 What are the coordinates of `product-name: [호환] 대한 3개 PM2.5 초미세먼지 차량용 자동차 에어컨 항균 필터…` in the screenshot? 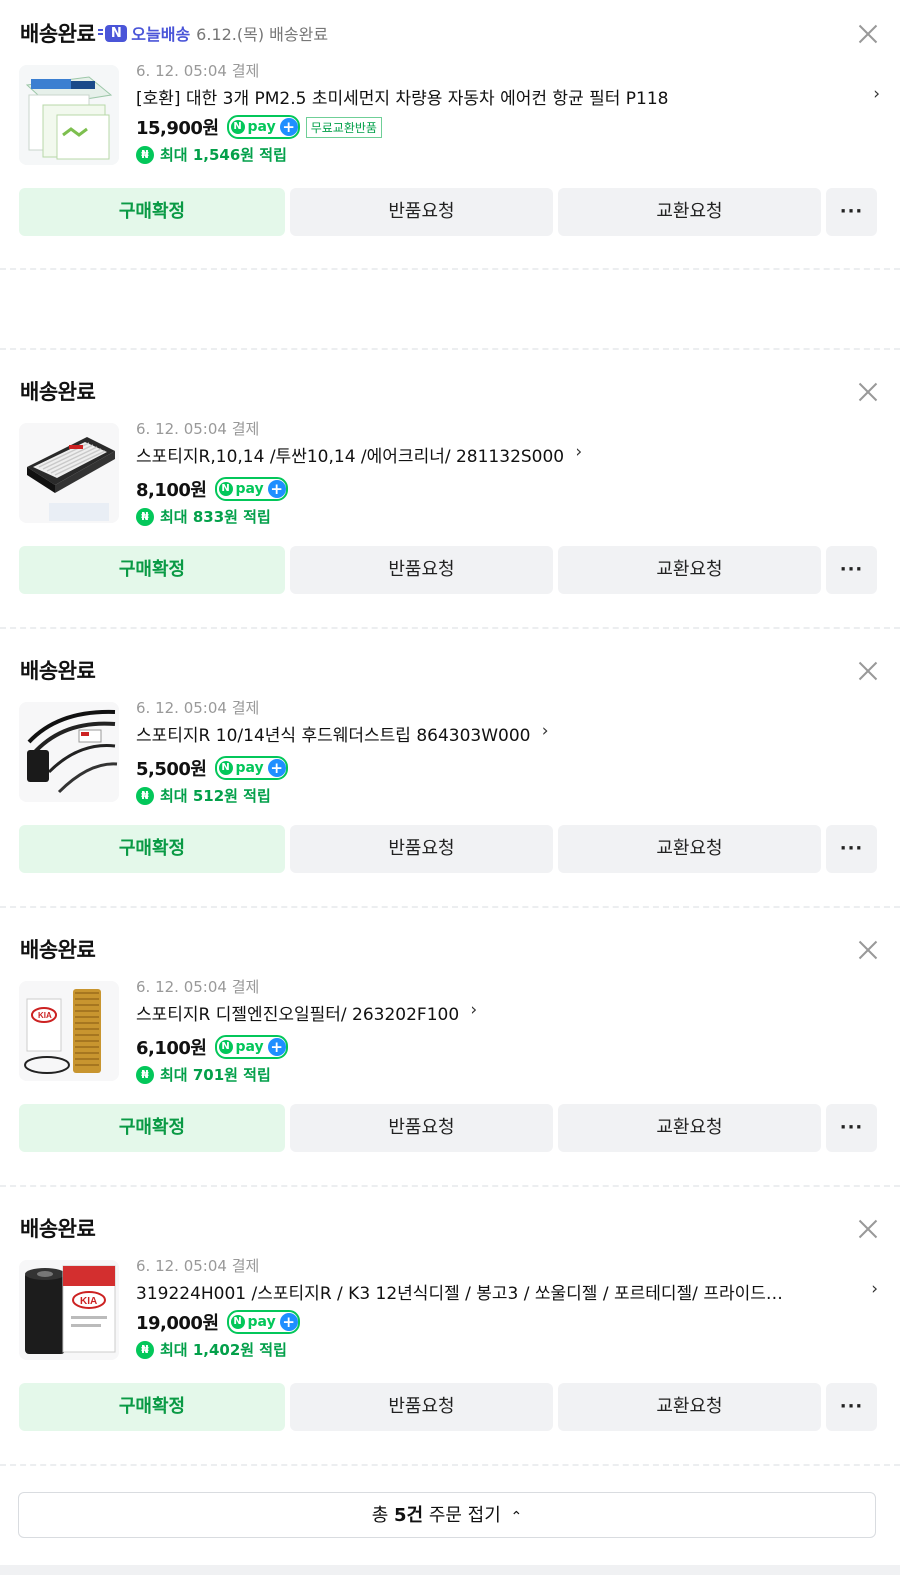 It's located at (402, 99).